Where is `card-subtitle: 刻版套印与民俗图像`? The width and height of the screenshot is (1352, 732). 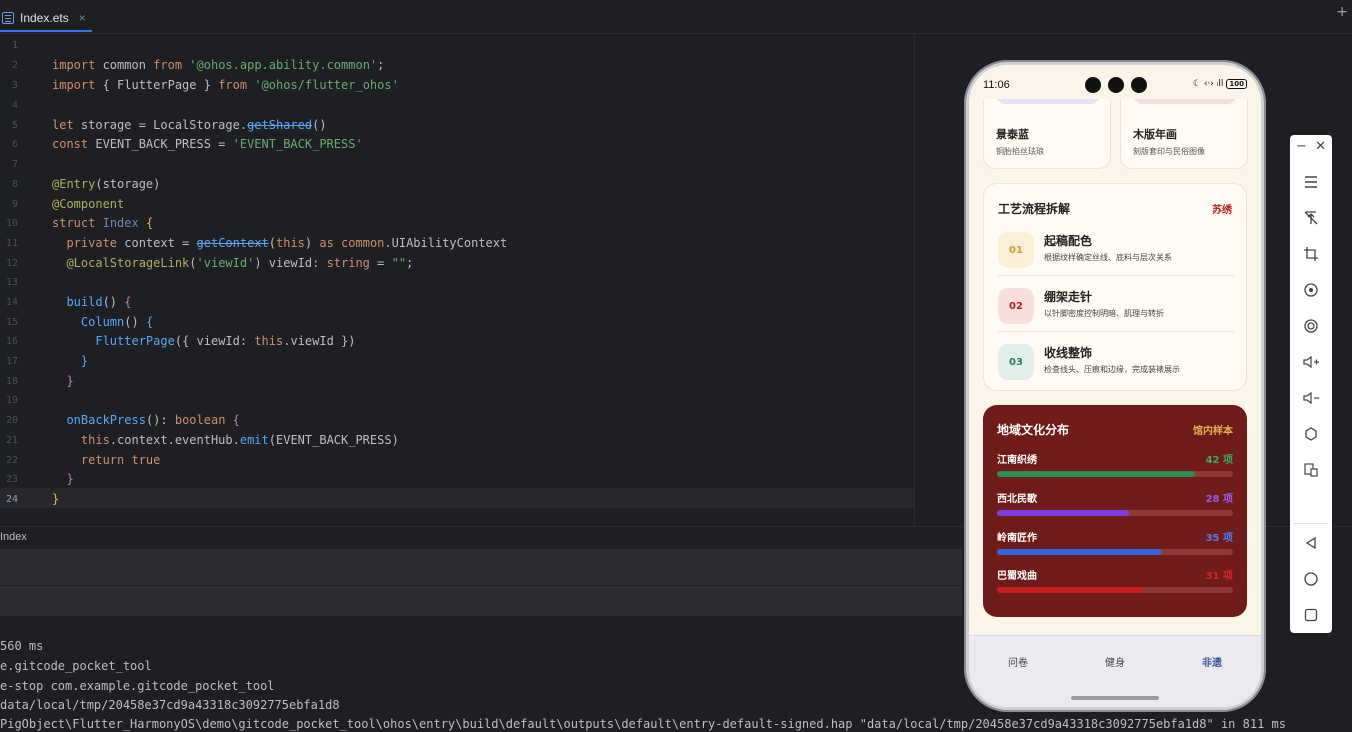 card-subtitle: 刻版套印与民俗图像 is located at coordinates (1169, 151).